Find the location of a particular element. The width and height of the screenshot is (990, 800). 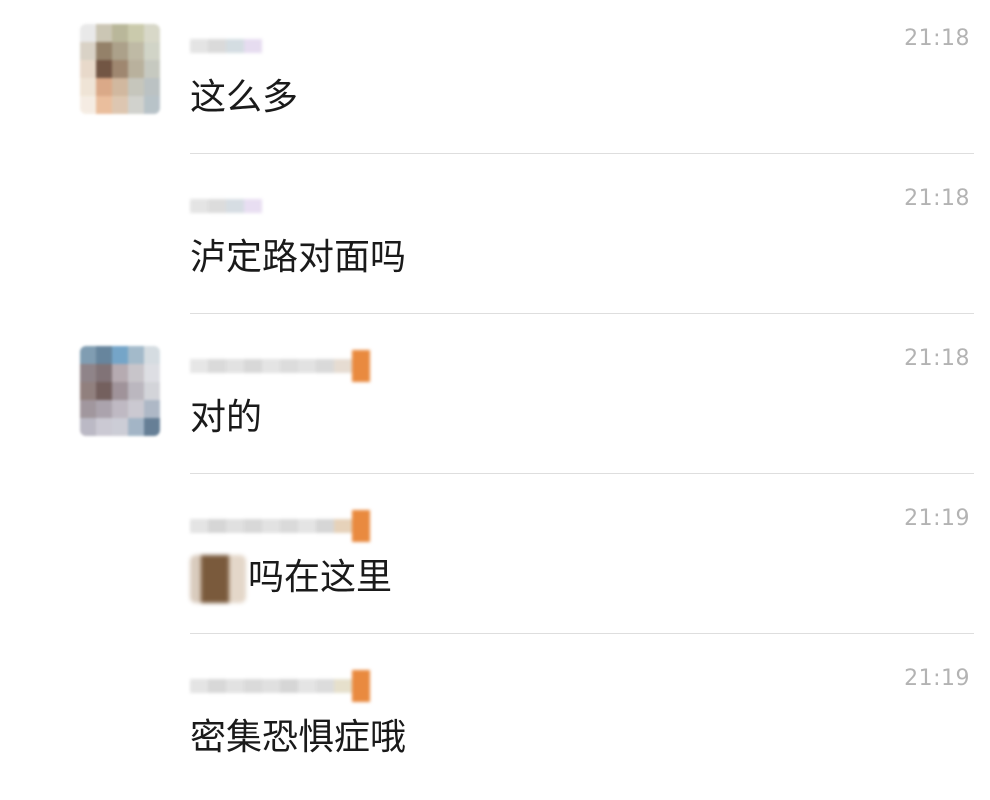

message-text-row: 吗在这里 is located at coordinates (291, 578).